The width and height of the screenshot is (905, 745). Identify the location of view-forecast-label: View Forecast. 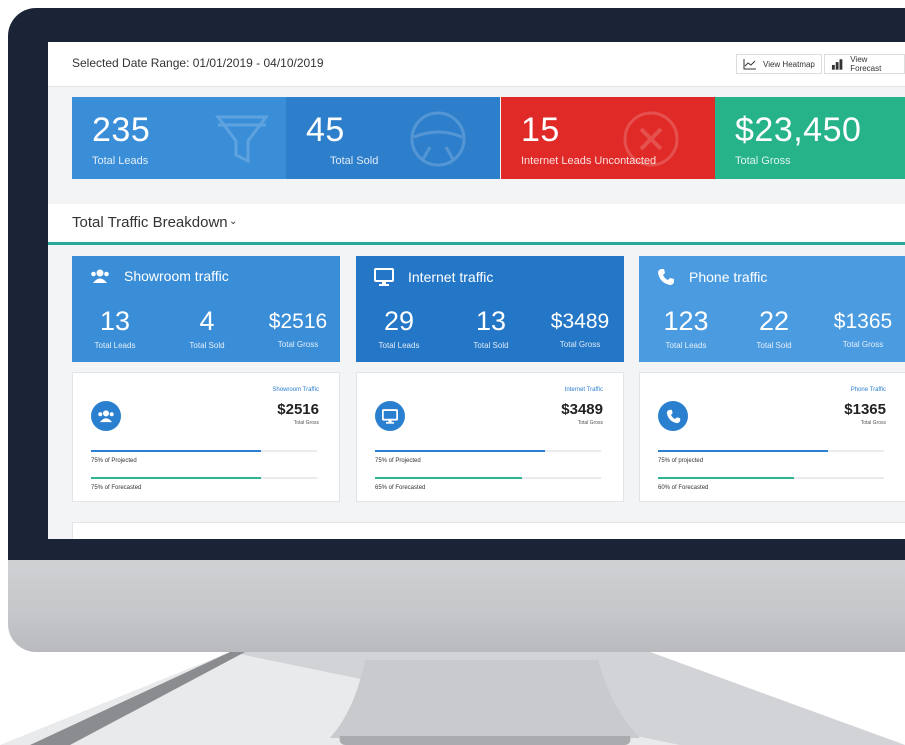
(866, 64).